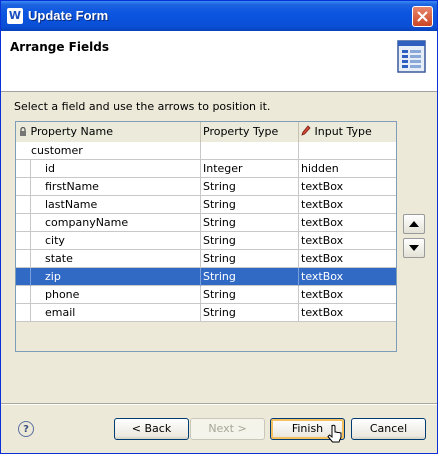 Image resolution: width=438 pixels, height=454 pixels. What do you see at coordinates (68, 15) in the screenshot?
I see `window-title: Update Form` at bounding box center [68, 15].